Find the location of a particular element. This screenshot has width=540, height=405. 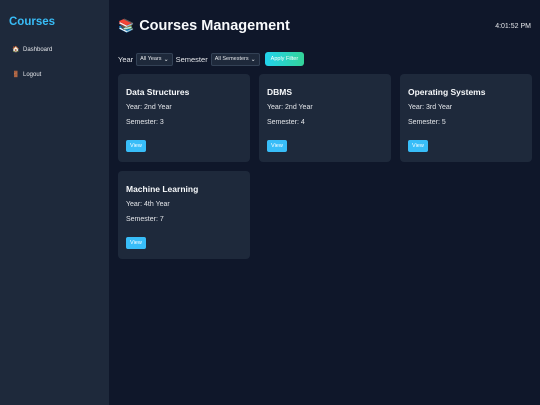

page-title: 📚 Courses Management is located at coordinates (204, 26).